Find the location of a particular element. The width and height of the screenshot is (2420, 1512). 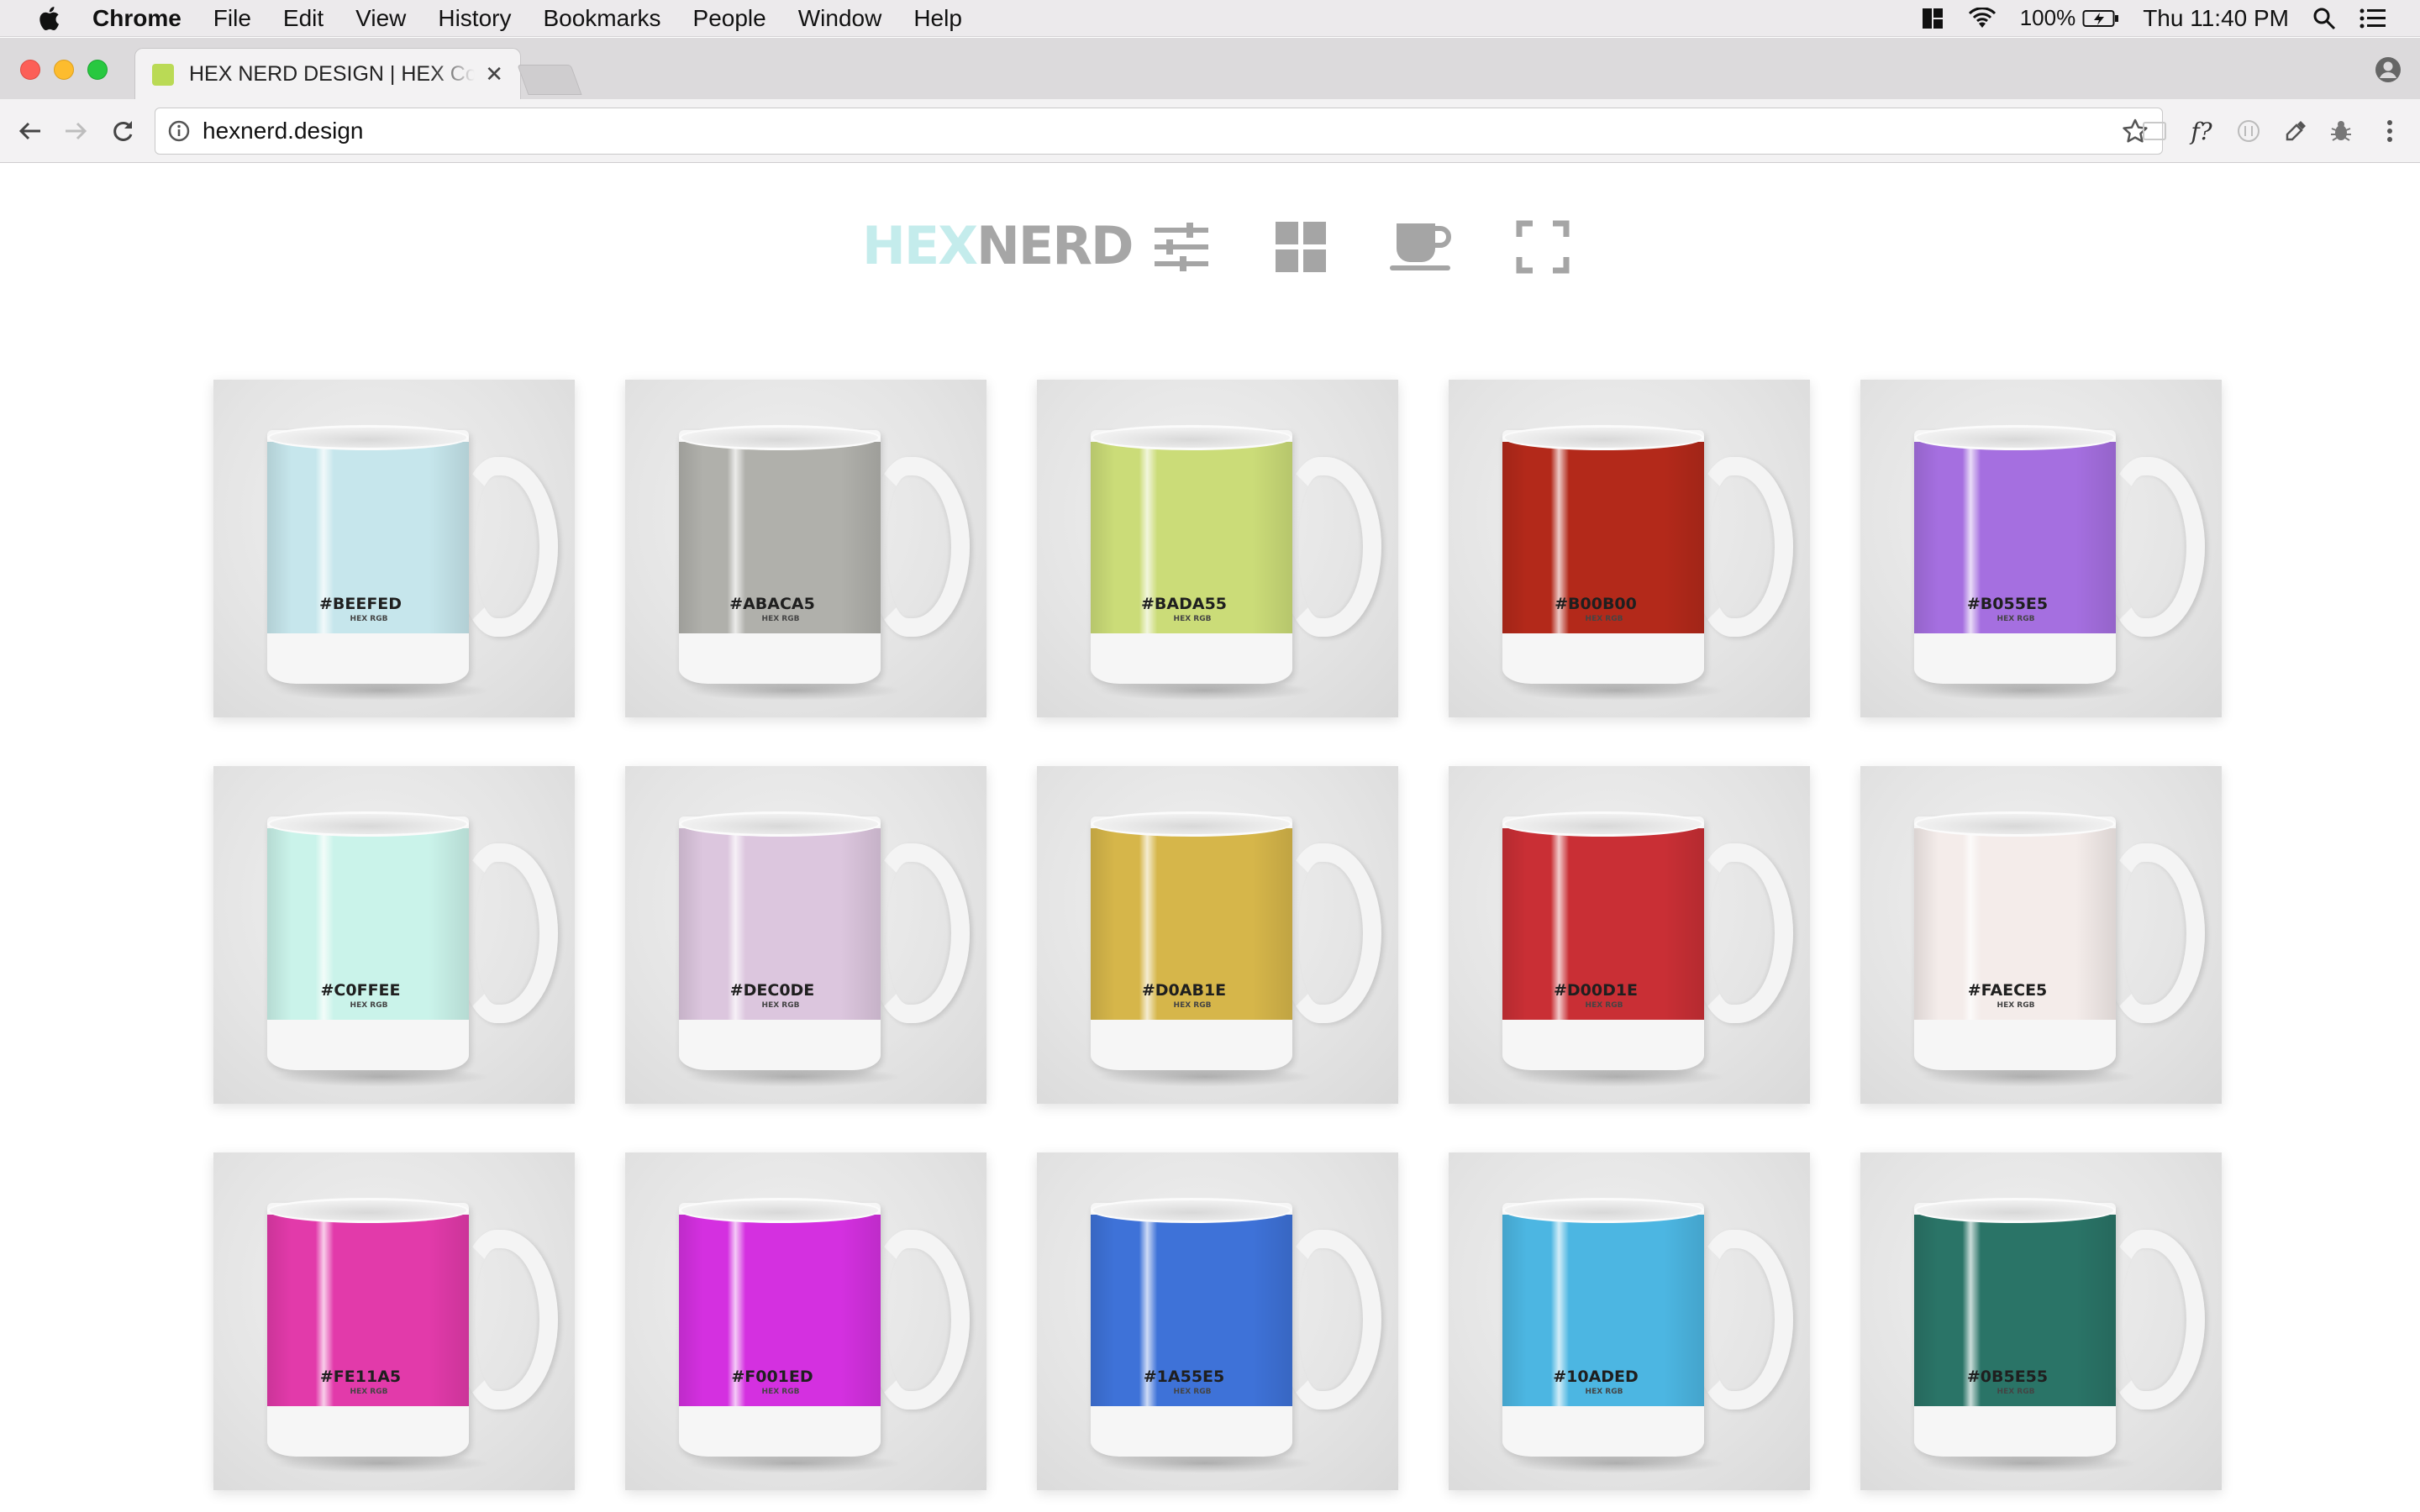

profile-icon is located at coordinates (2389, 69).